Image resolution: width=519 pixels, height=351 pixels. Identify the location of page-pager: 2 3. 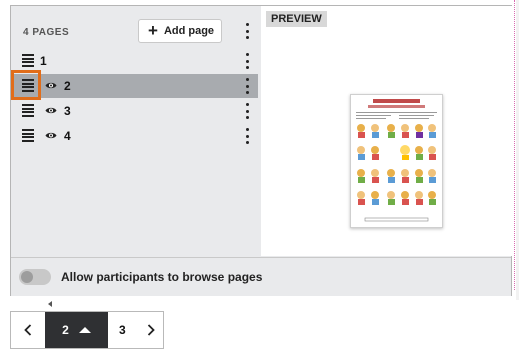
(87, 330).